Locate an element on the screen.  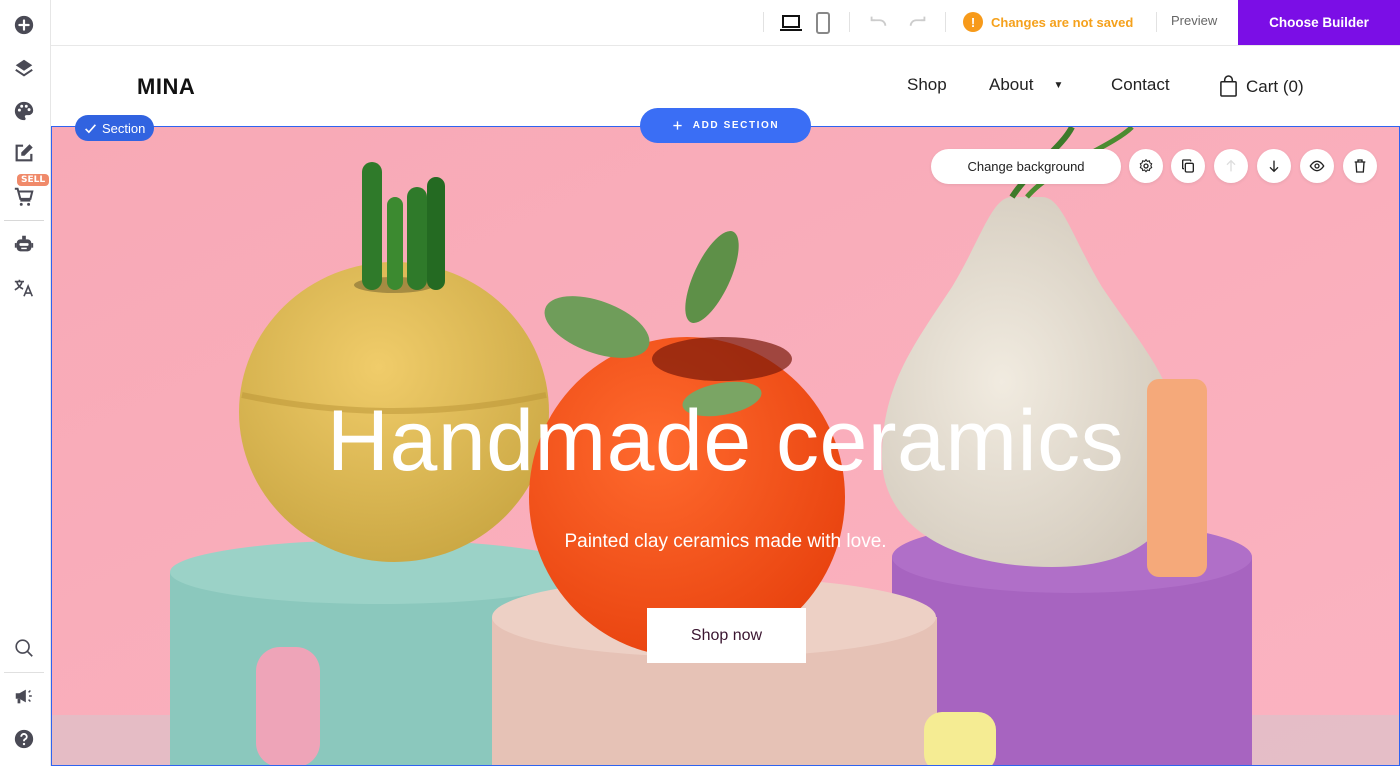
nav-cart: Cart (0) is located at coordinates (1261, 86).